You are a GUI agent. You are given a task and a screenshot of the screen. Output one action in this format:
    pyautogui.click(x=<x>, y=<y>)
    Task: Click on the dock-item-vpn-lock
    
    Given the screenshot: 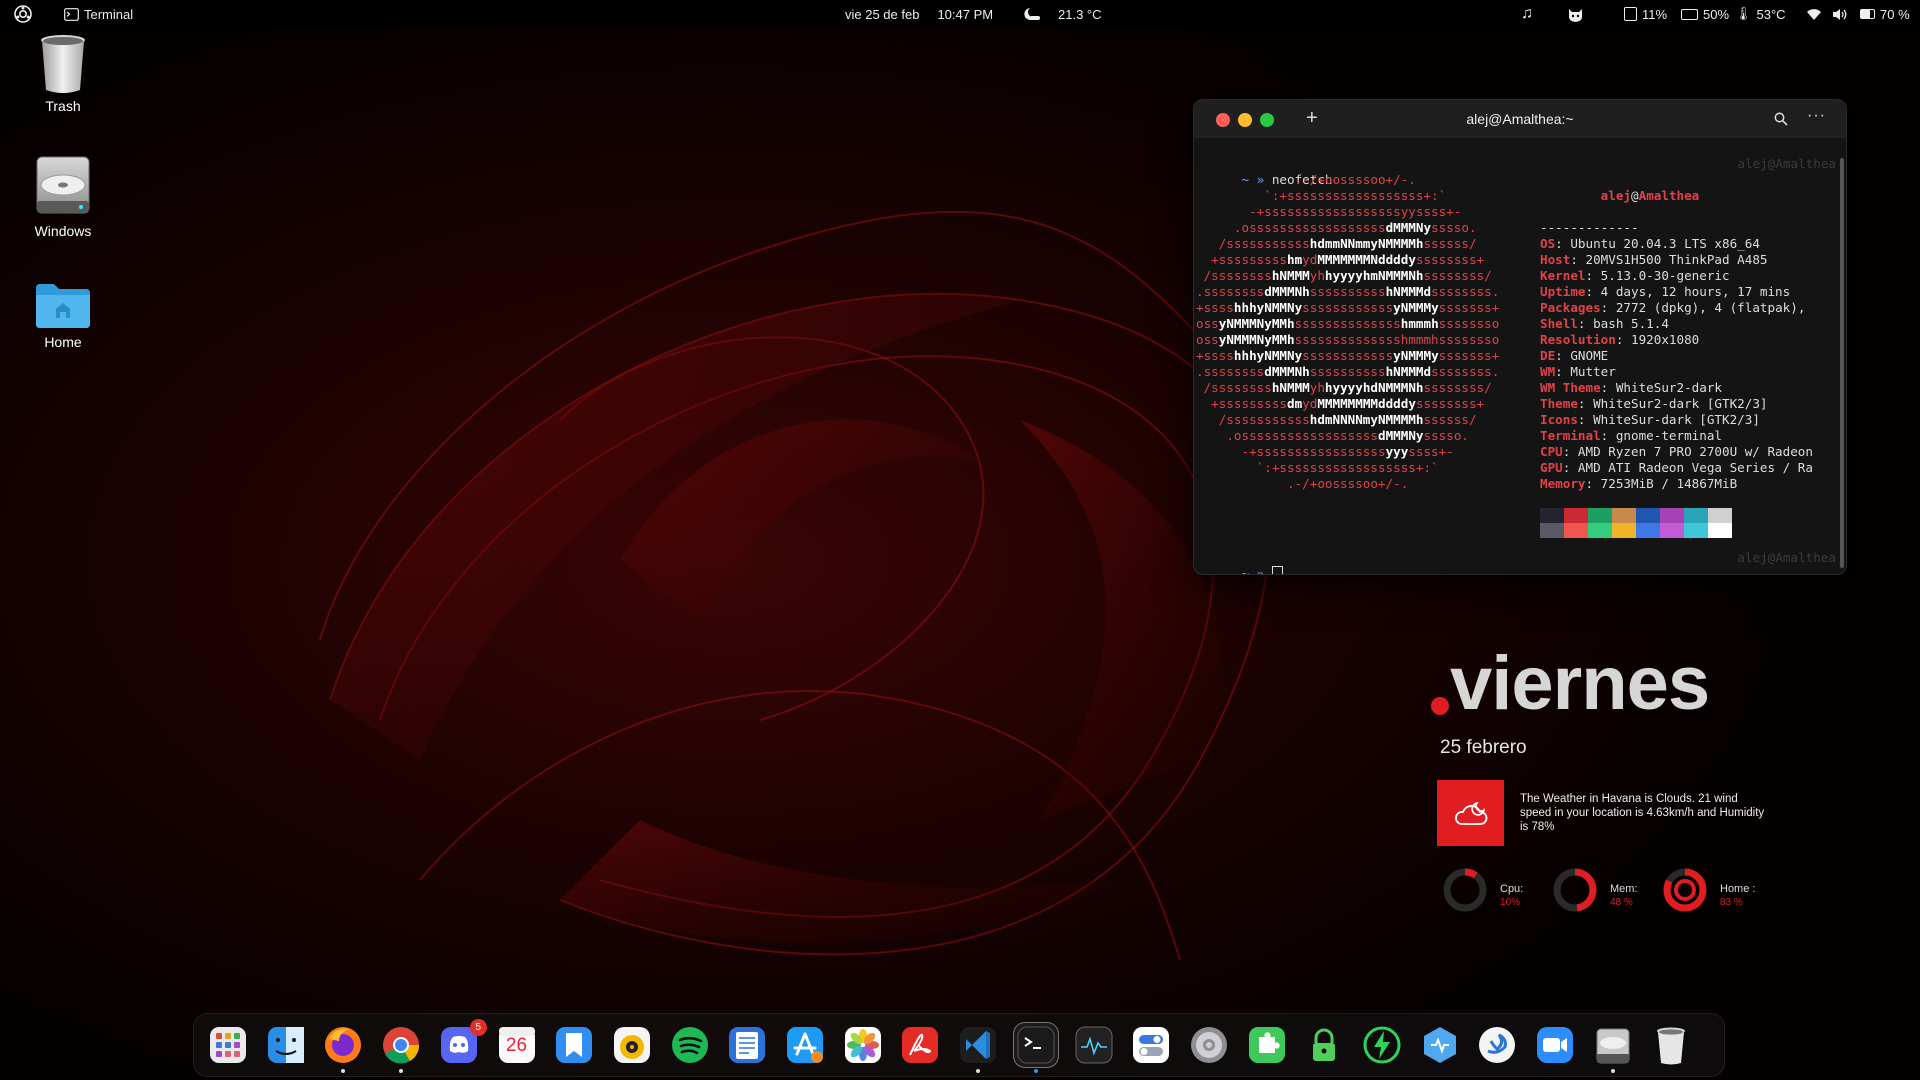 What is the action you would take?
    pyautogui.click(x=1324, y=1045)
    